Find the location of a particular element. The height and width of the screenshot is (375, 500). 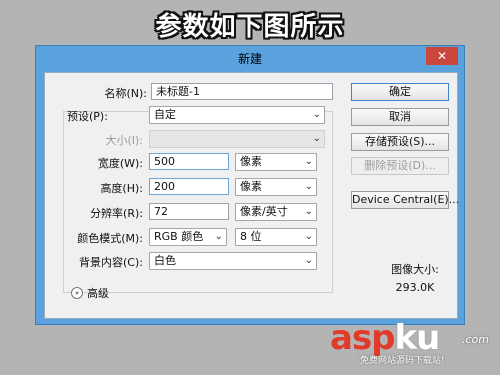

color-mode-value: RGB 颜色 is located at coordinates (179, 236).